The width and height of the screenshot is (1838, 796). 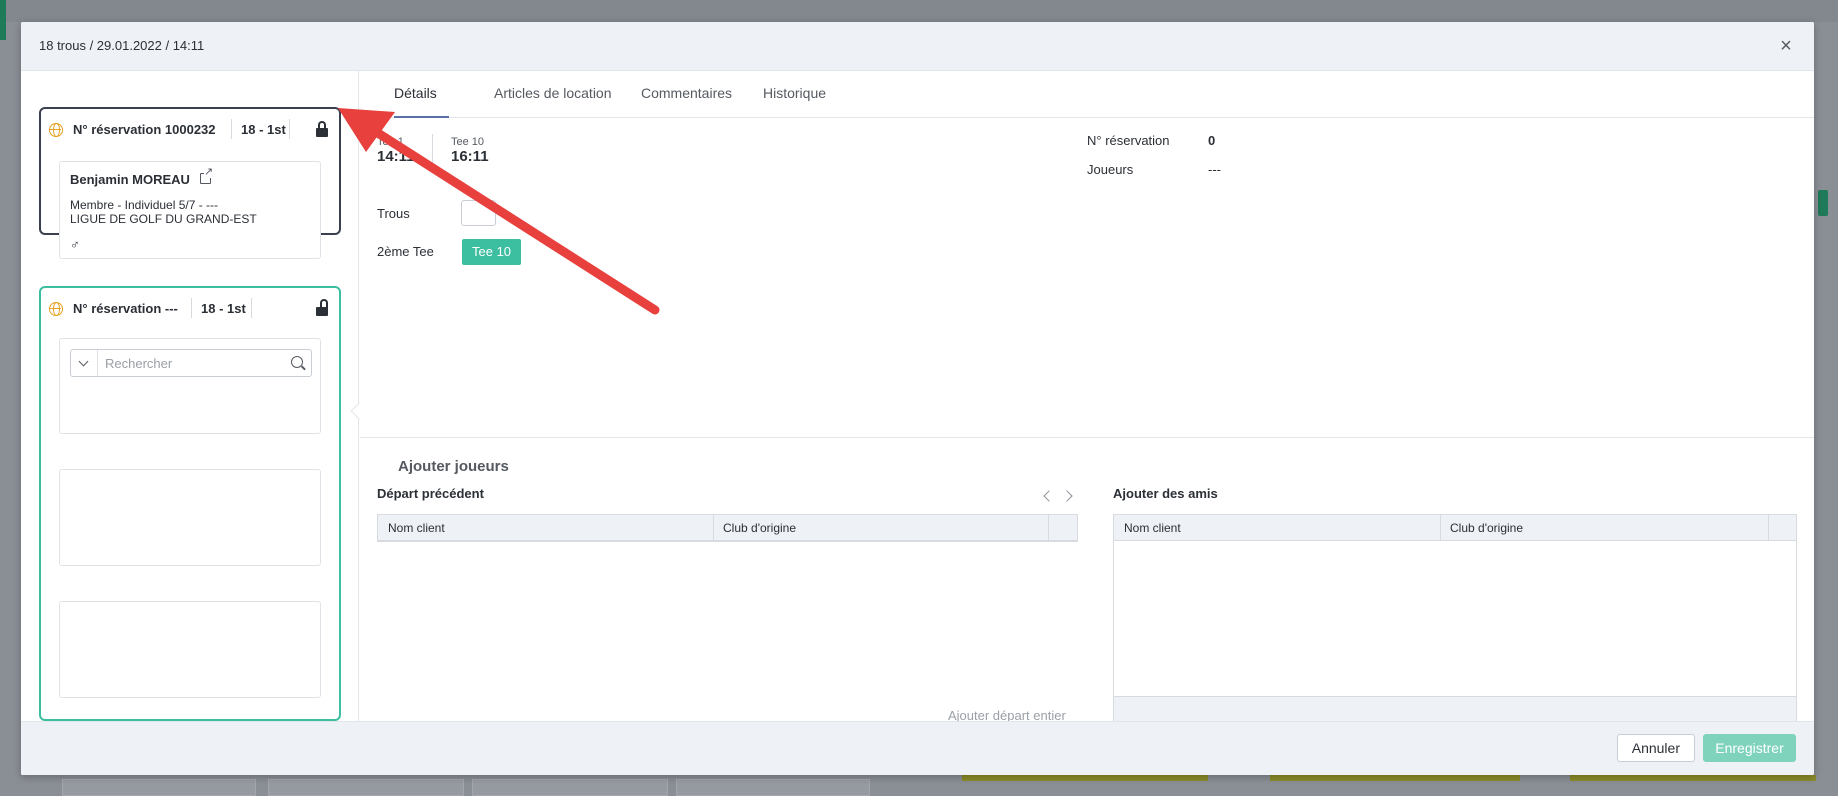 I want to click on tab-details: Détails, so click(x=421, y=101).